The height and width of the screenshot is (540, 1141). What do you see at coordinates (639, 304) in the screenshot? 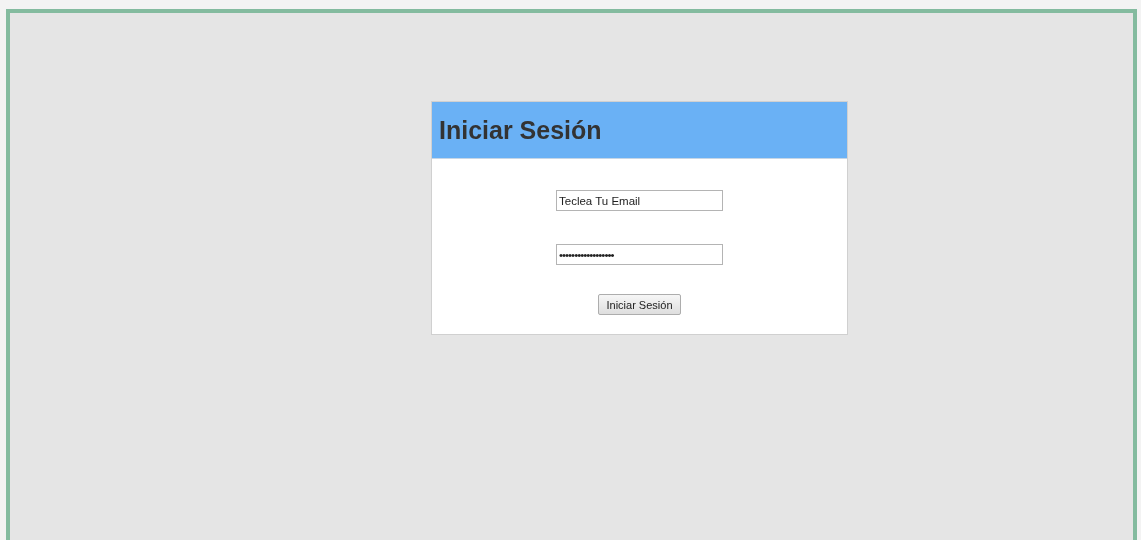
I see `login-button: Iniciar Sesión` at bounding box center [639, 304].